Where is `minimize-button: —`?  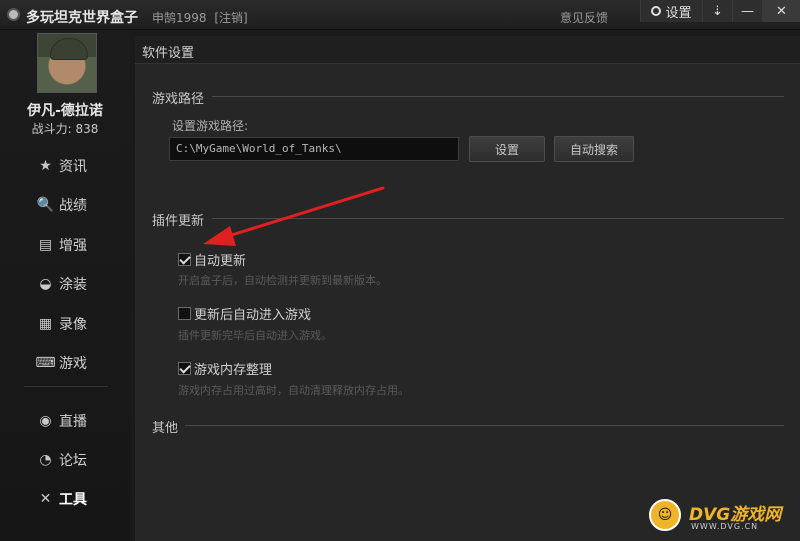 minimize-button: — is located at coordinates (747, 11).